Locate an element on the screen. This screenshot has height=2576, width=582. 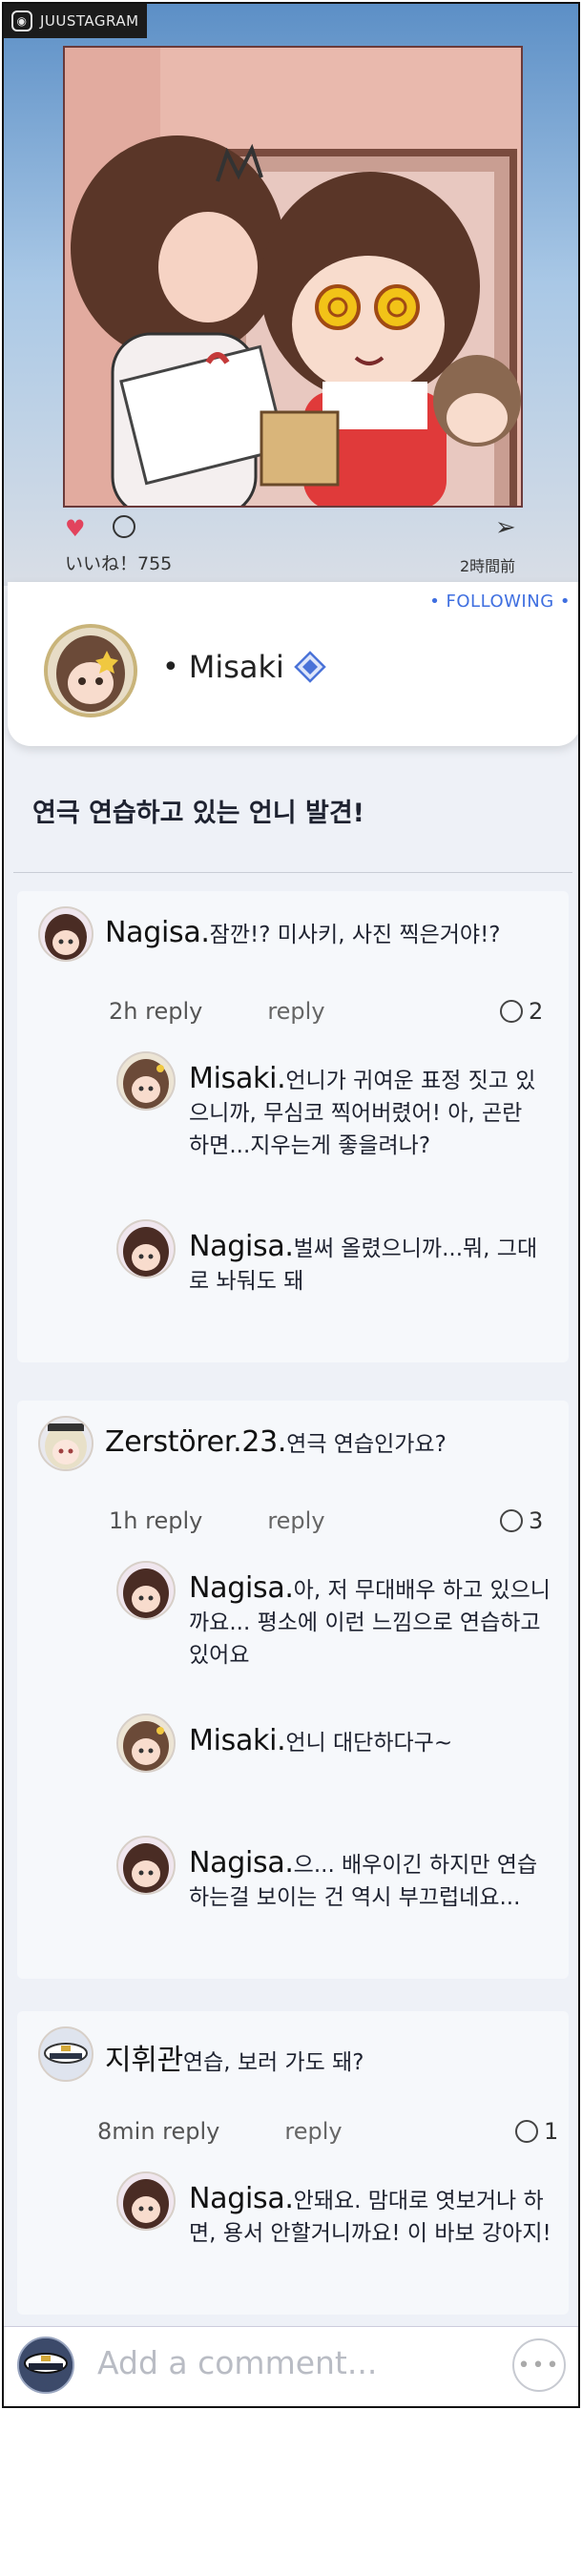
reply: Misaki.언니 대단하다구~ is located at coordinates (335, 1743).